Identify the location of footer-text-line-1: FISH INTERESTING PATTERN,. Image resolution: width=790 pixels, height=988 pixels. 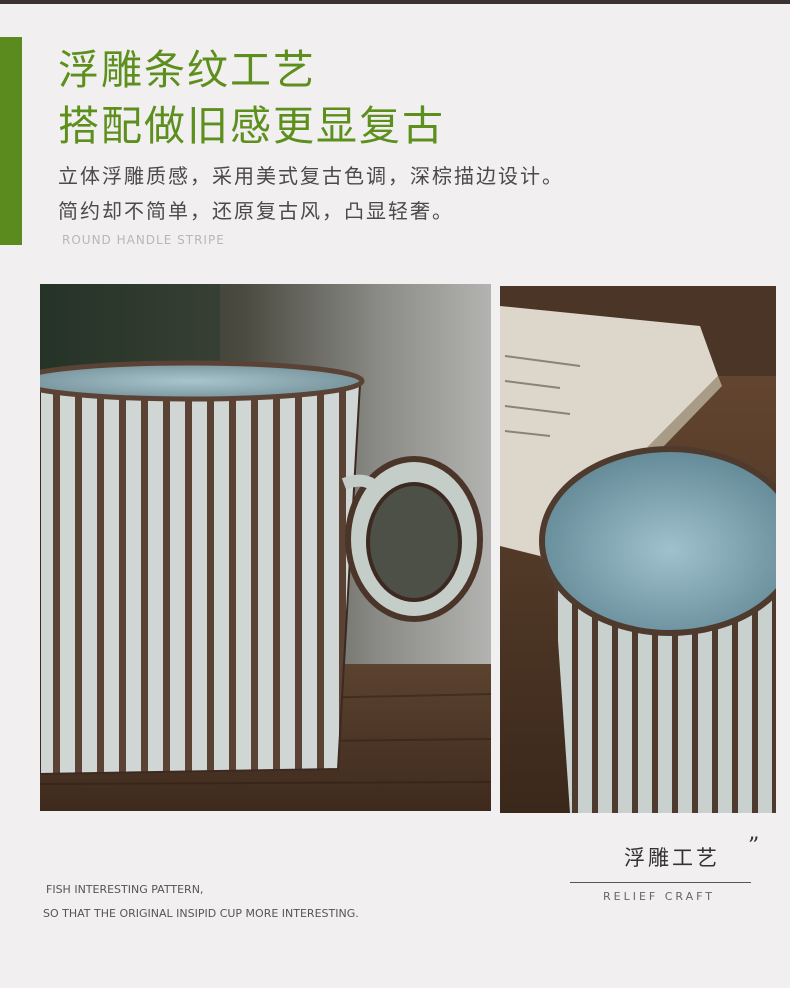
(125, 889).